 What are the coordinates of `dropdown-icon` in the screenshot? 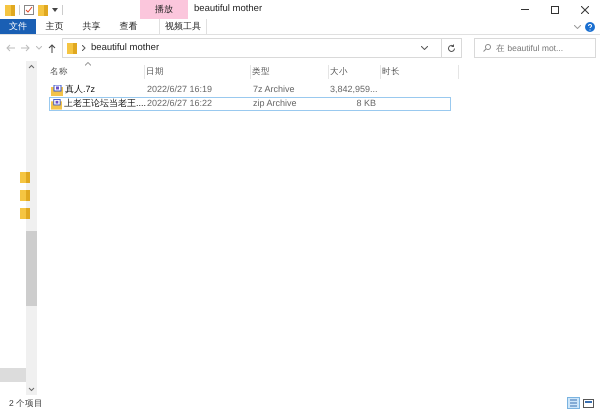 It's located at (55, 9).